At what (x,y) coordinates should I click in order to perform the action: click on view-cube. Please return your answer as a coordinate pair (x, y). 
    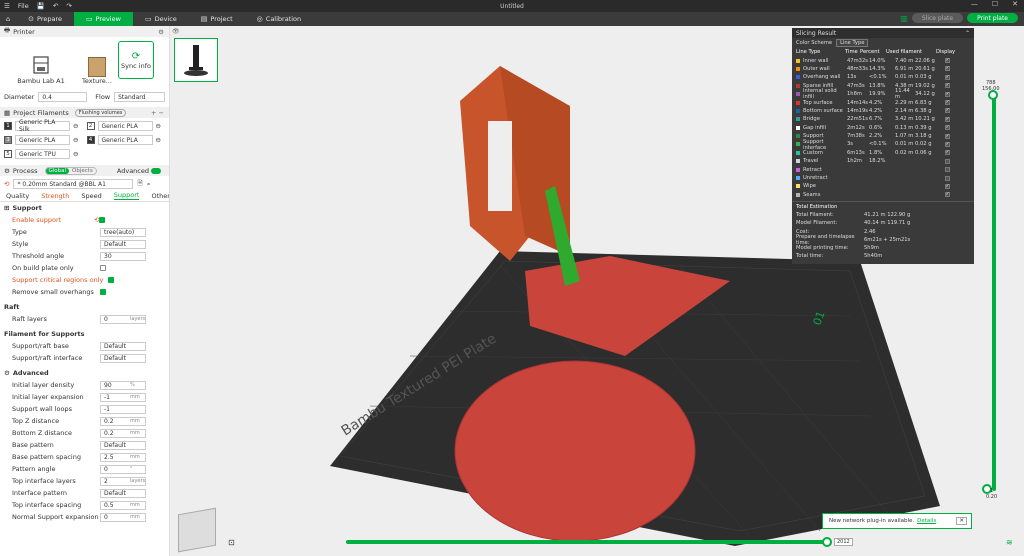
    Looking at the image, I should click on (197, 530).